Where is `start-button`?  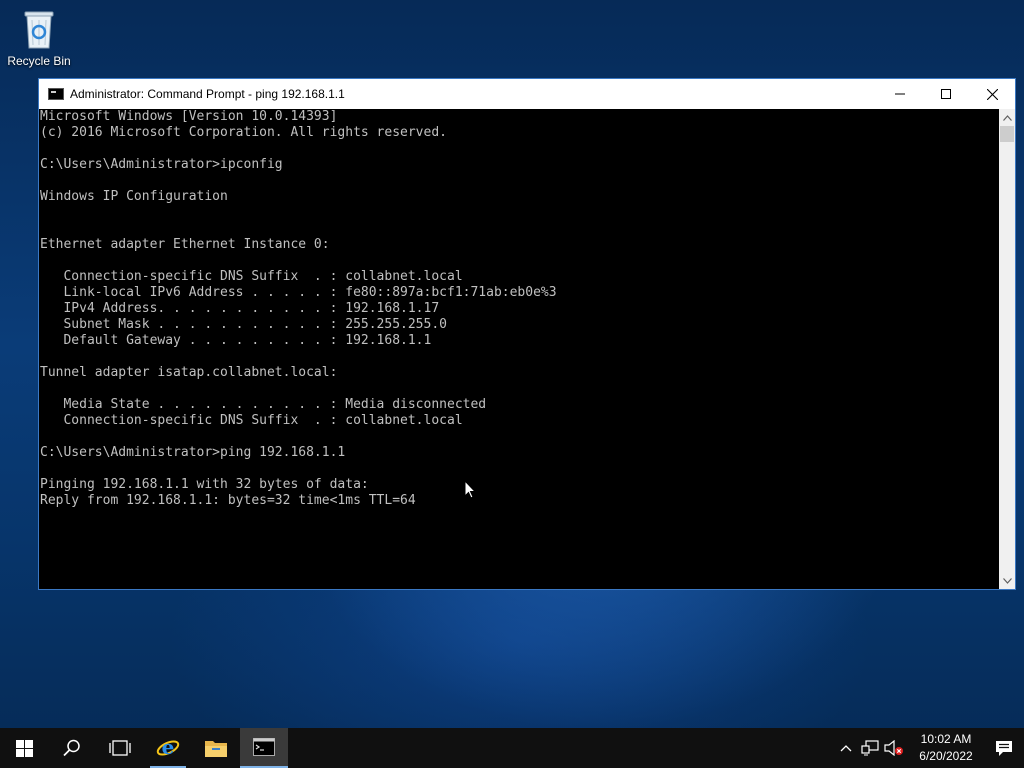 start-button is located at coordinates (24, 748).